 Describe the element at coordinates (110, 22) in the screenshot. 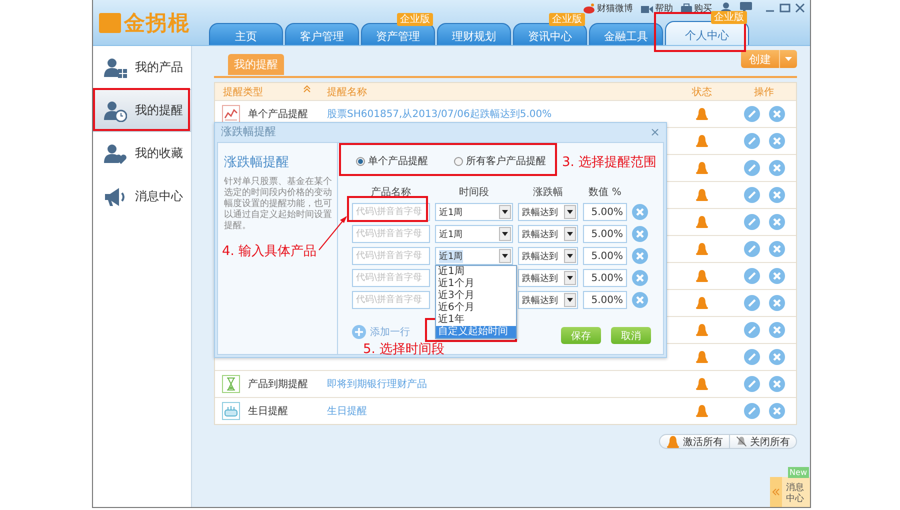

I see `logo-icon` at that location.